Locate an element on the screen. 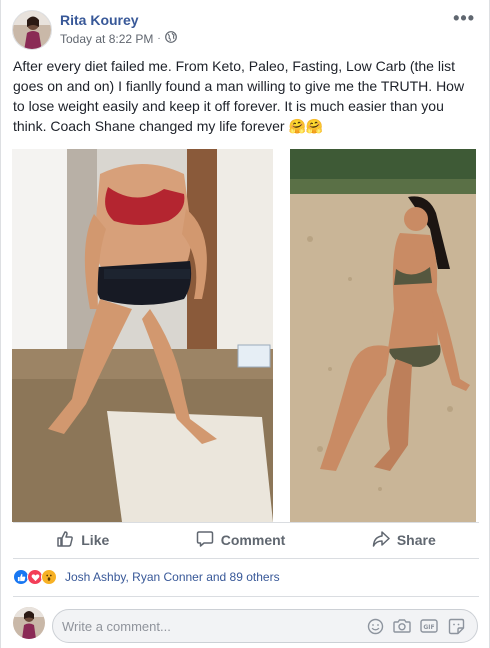  more-options-icon: ••• is located at coordinates (464, 18).